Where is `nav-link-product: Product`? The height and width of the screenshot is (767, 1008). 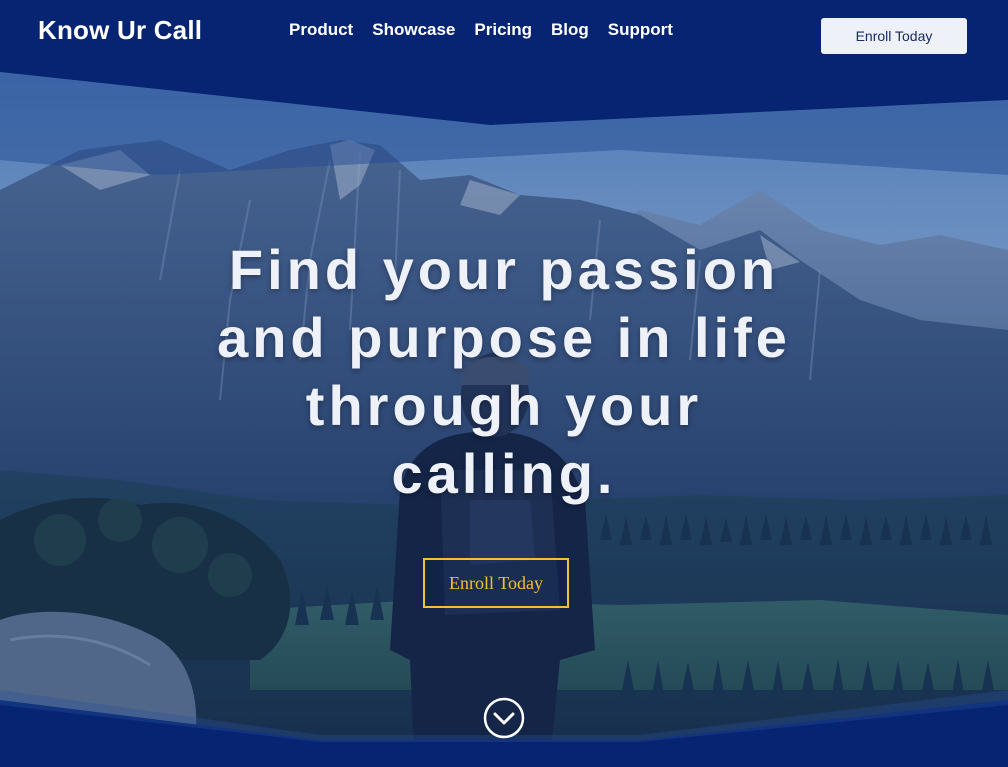
nav-link-product: Product is located at coordinates (321, 30).